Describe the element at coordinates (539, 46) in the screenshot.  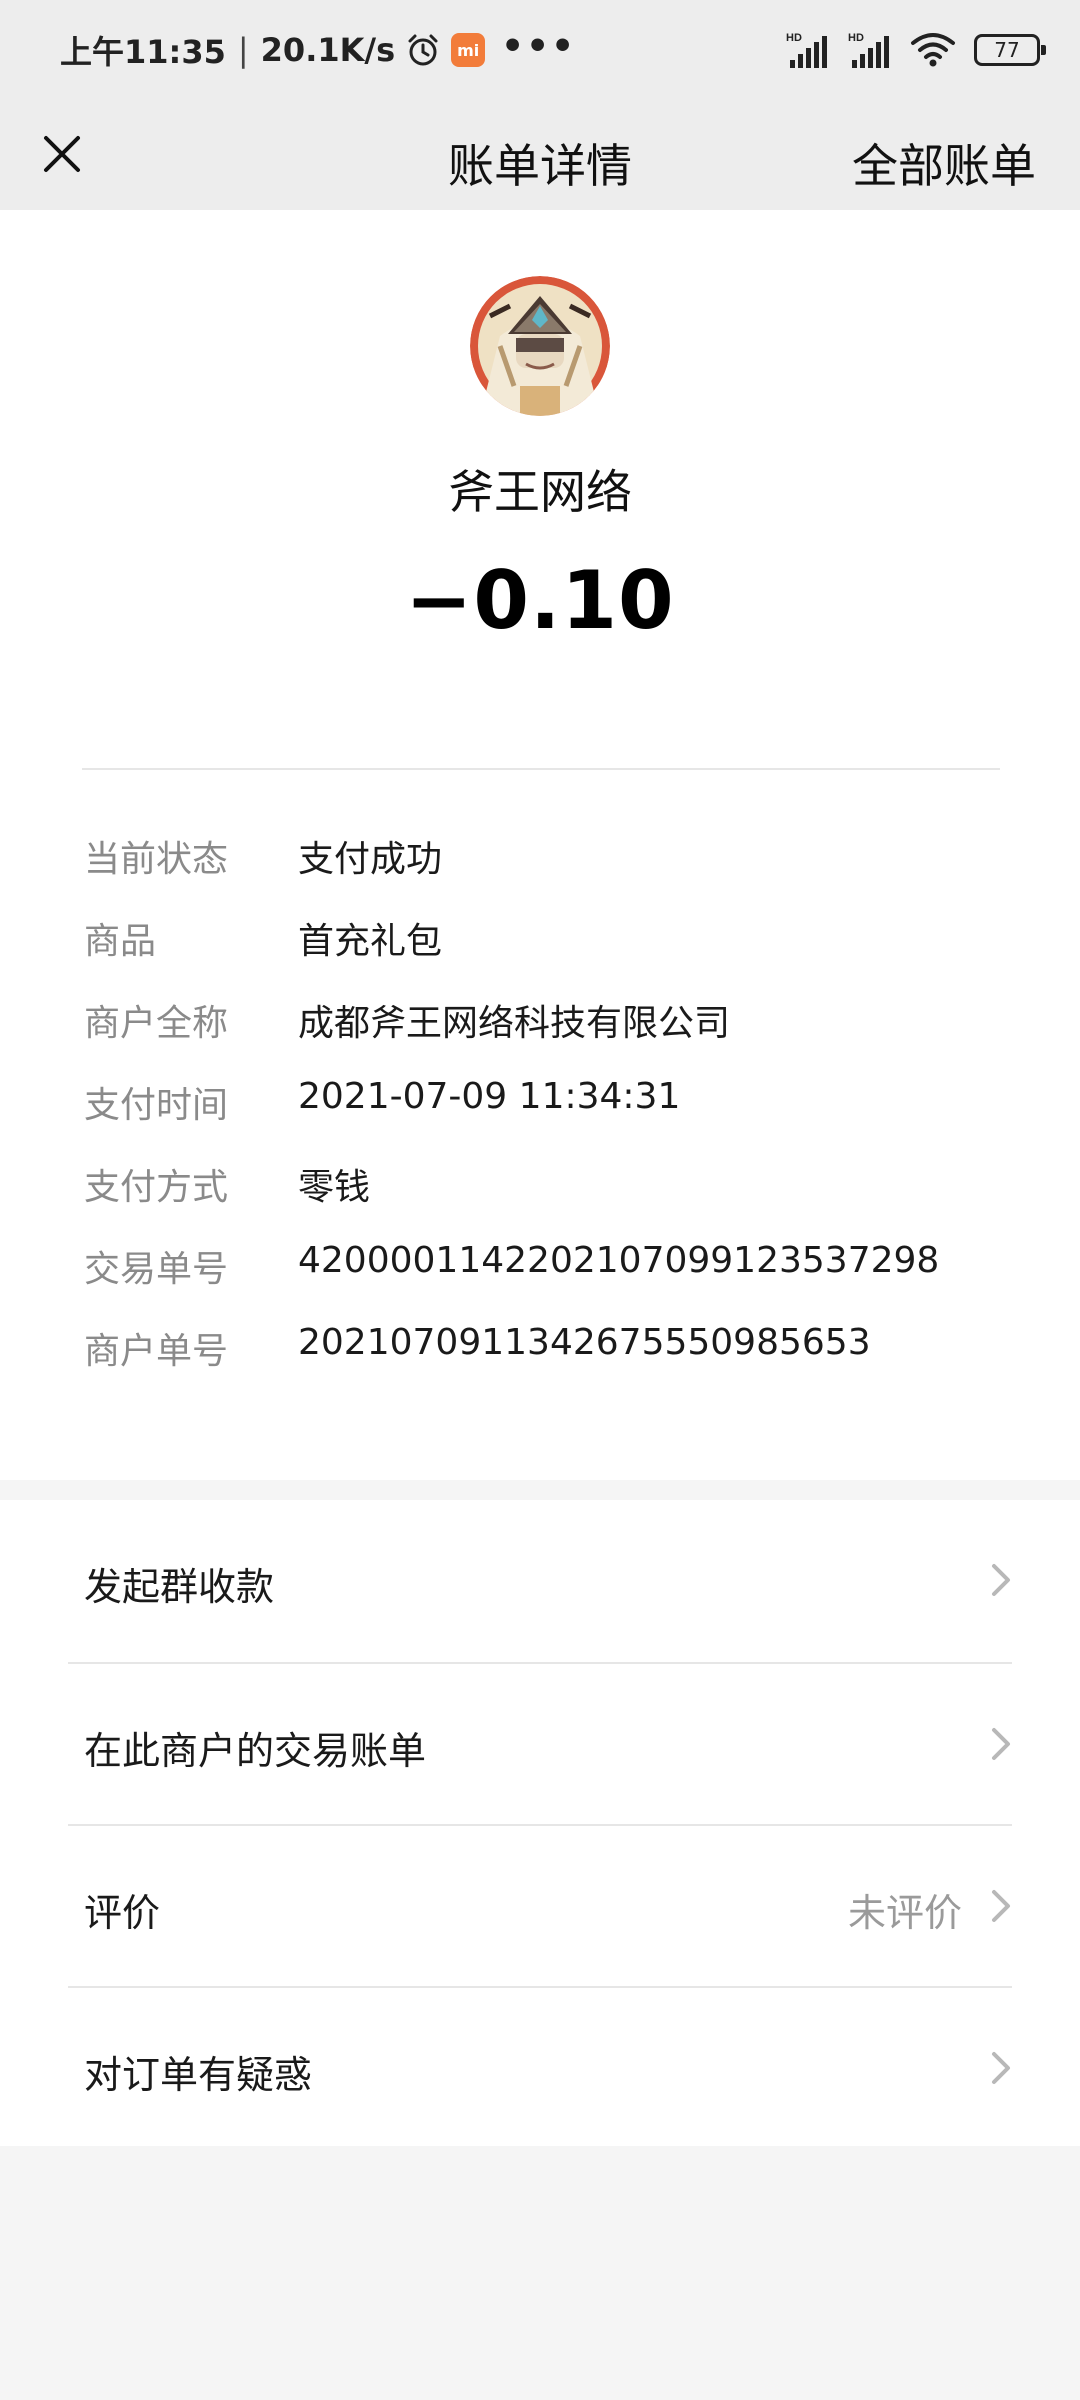
I see `more-dots-icon: •••` at that location.